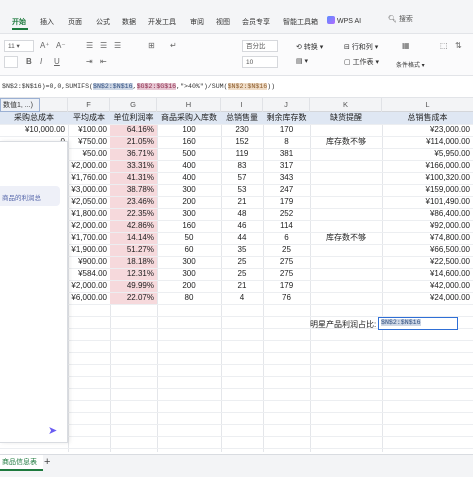 This screenshot has width=473, height=477. I want to click on sales-cell: 119, so click(242, 154).